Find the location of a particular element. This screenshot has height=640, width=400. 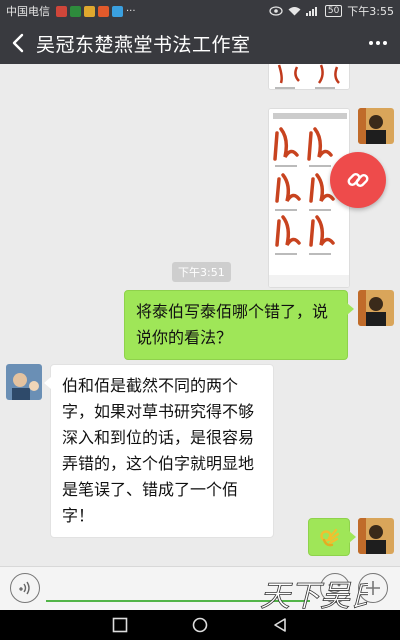

signal-icon is located at coordinates (311, 11).